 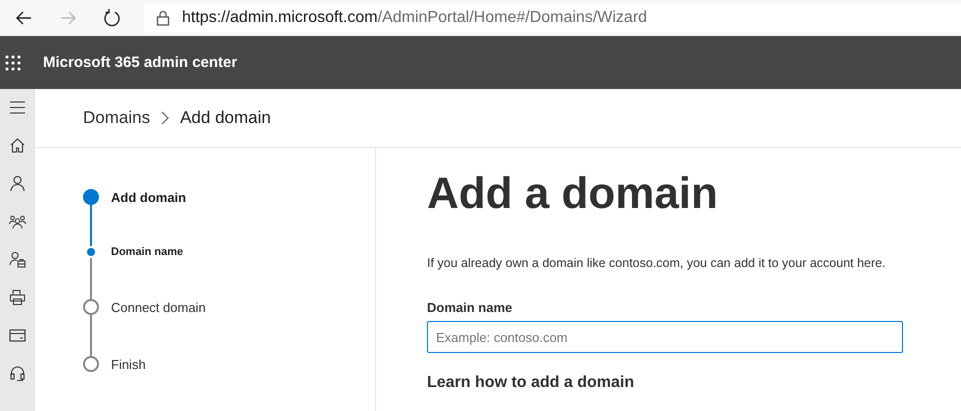 I want to click on person-icon, so click(x=17, y=183).